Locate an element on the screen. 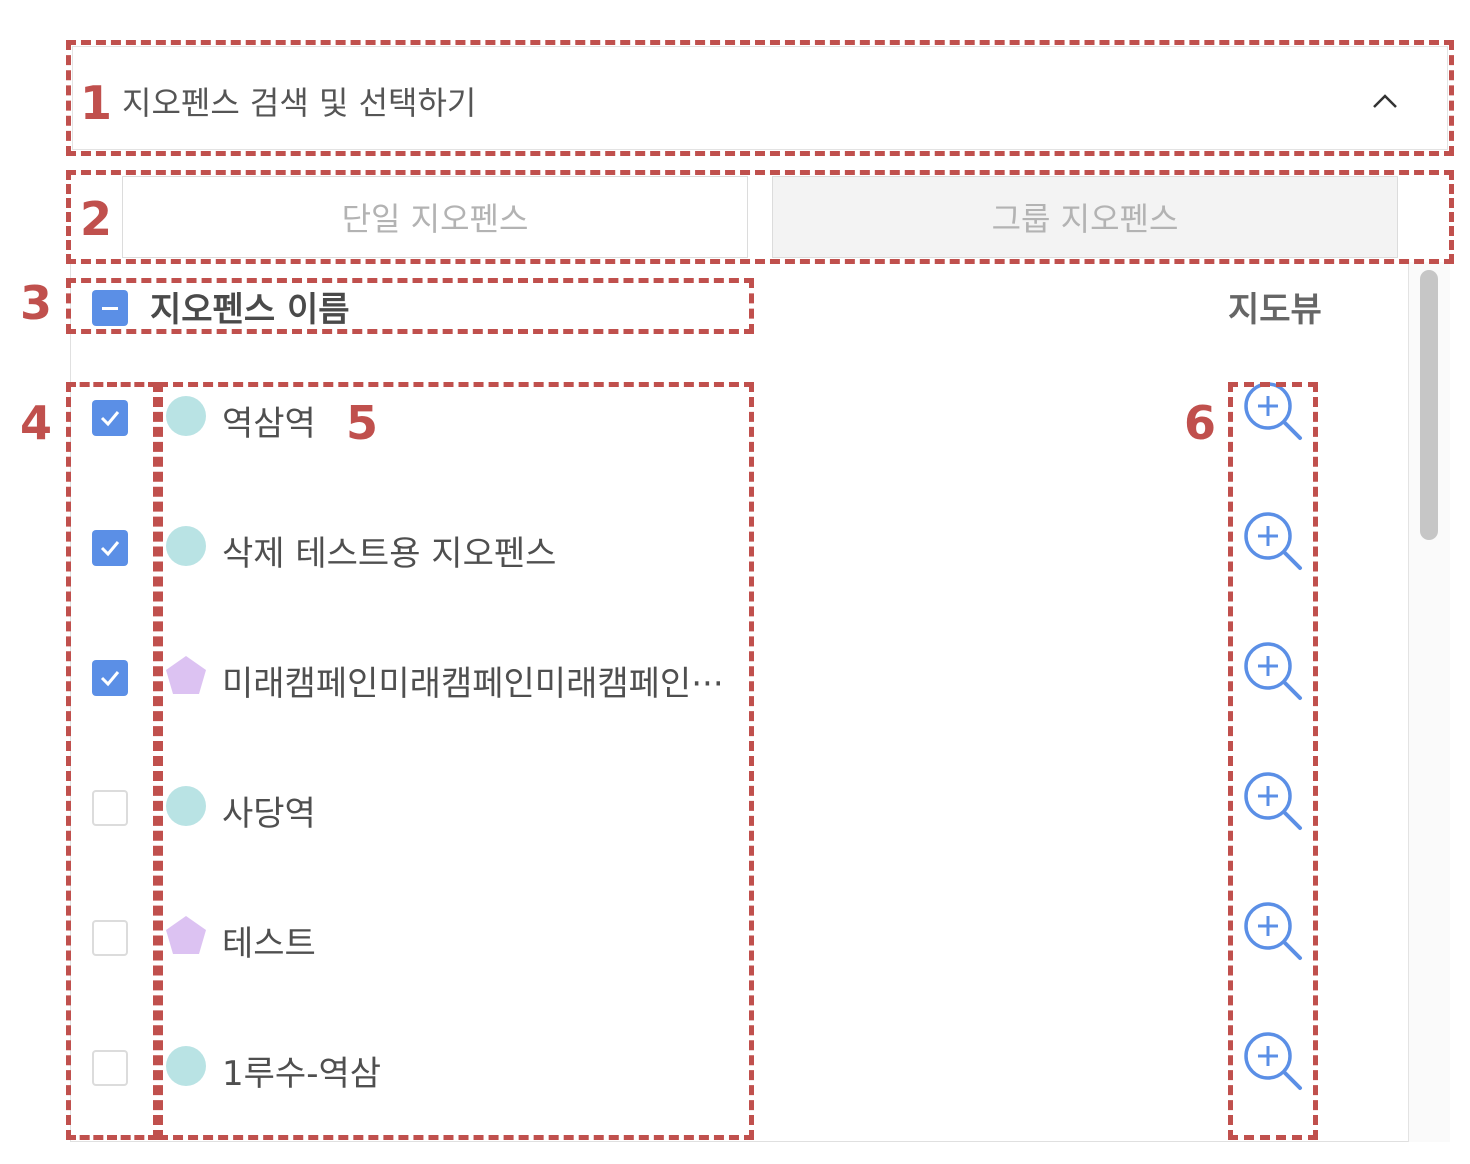 The width and height of the screenshot is (1470, 1164). tab-single-label: 단일 지오펜스 is located at coordinates (435, 219).